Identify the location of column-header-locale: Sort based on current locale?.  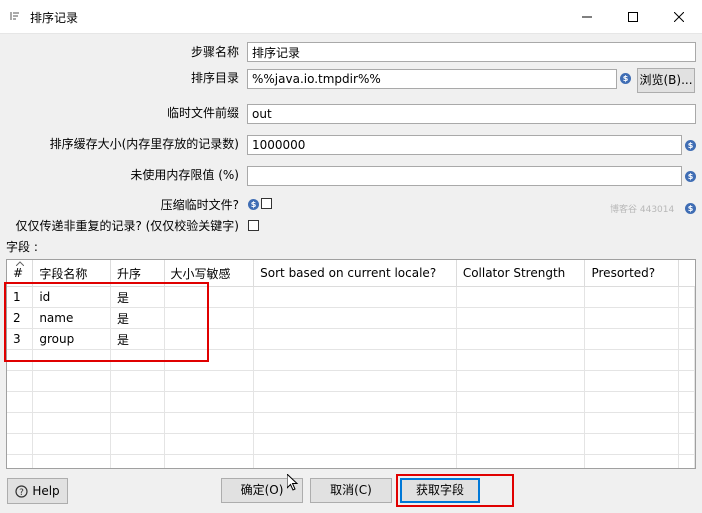
(355, 273).